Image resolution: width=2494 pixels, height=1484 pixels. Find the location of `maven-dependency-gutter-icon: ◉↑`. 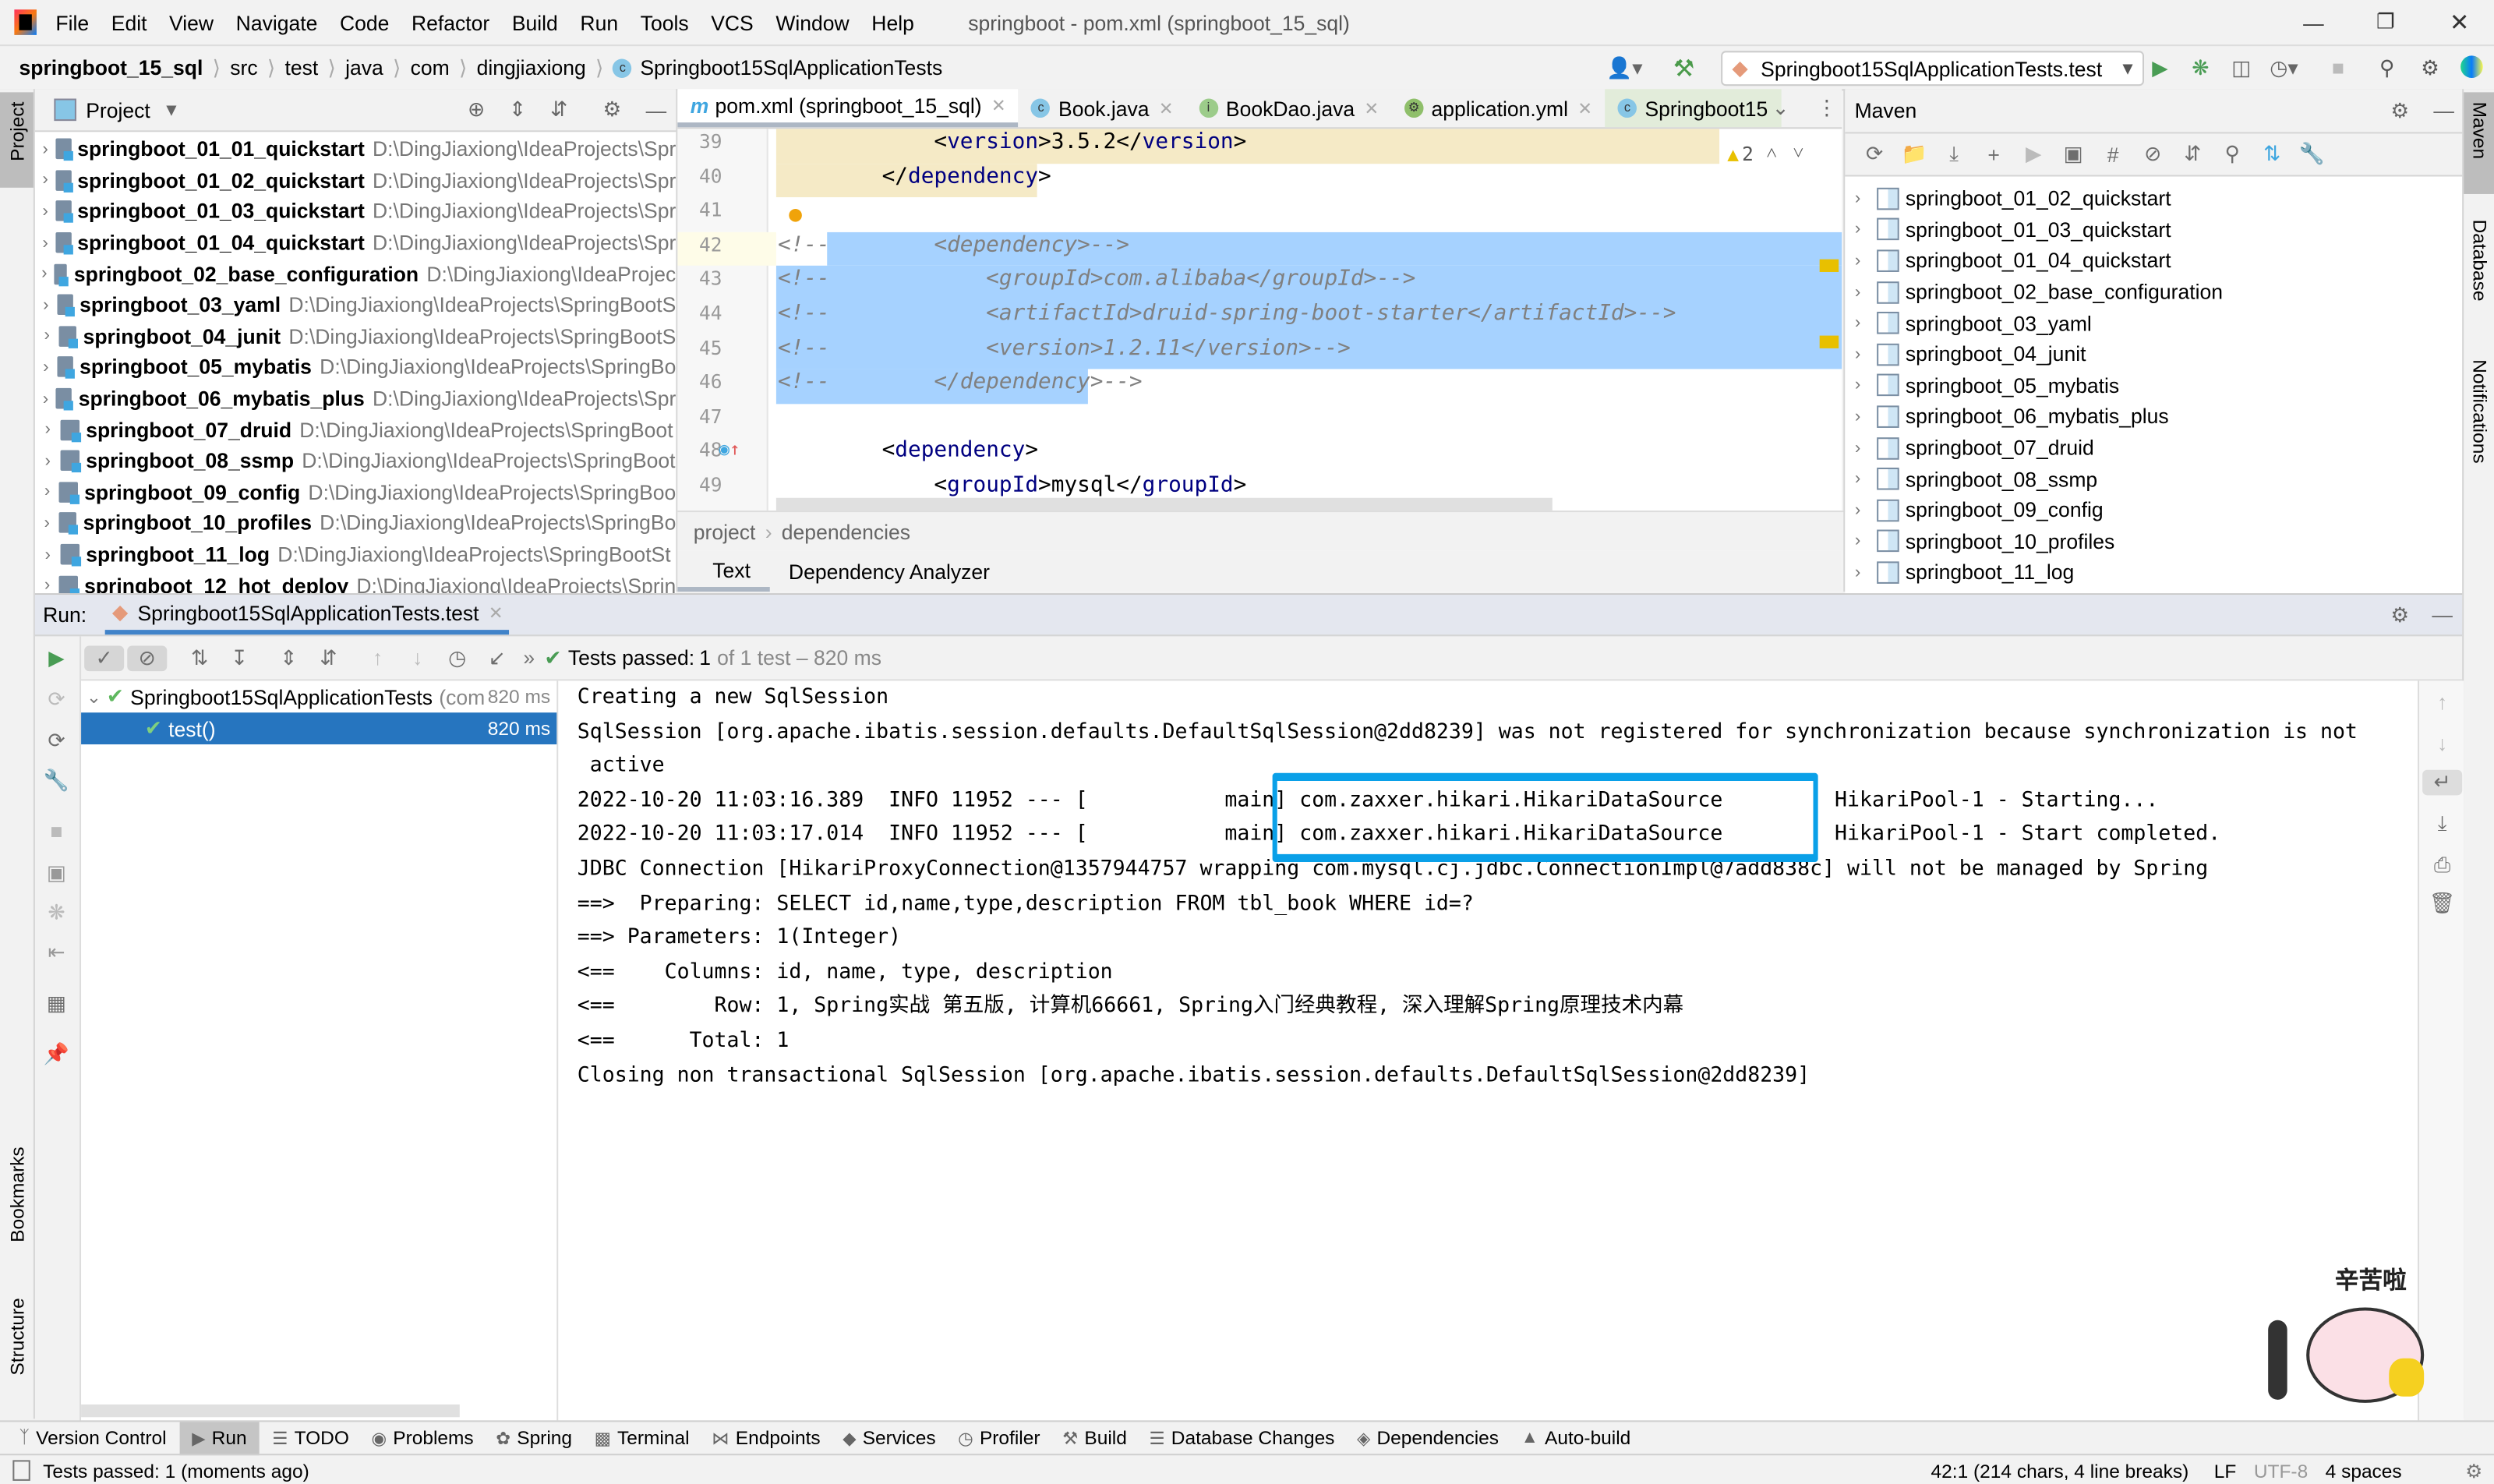

maven-dependency-gutter-icon: ◉↑ is located at coordinates (729, 449).